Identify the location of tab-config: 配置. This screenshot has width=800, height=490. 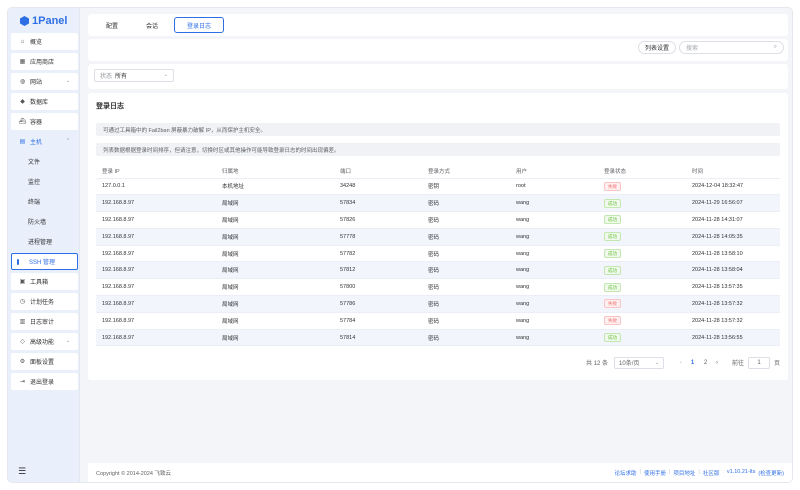
(112, 25).